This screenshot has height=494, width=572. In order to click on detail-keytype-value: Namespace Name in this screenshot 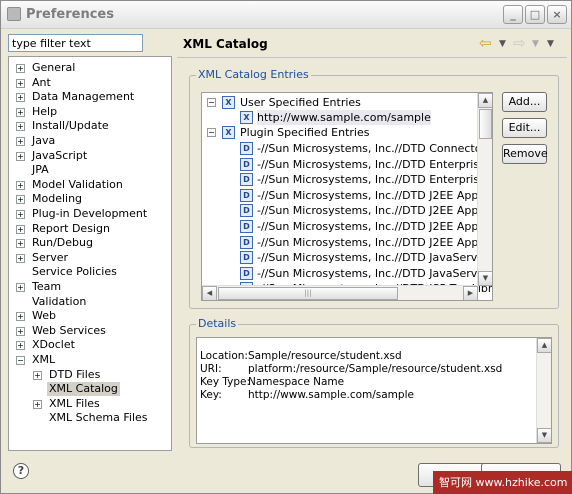, I will do `click(296, 382)`.